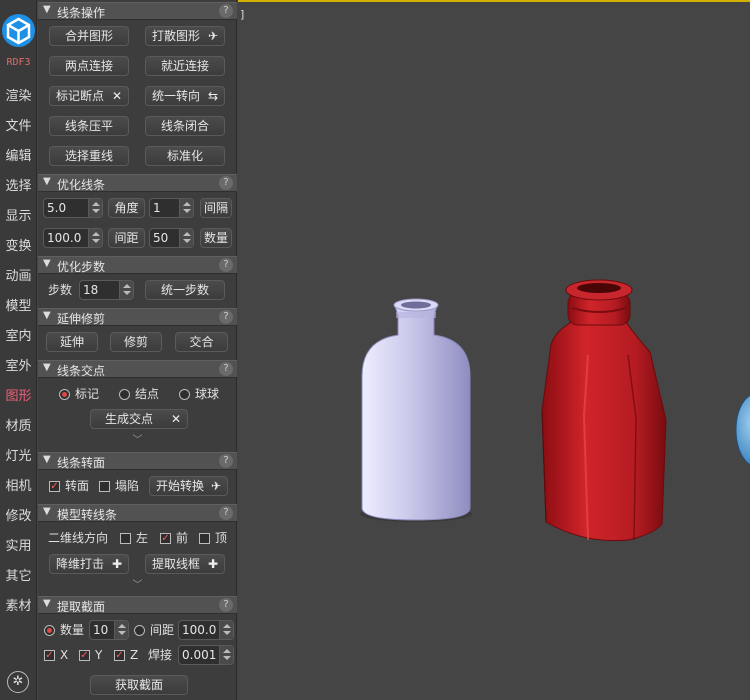  What do you see at coordinates (136, 342) in the screenshot?
I see `trim-button: 修剪` at bounding box center [136, 342].